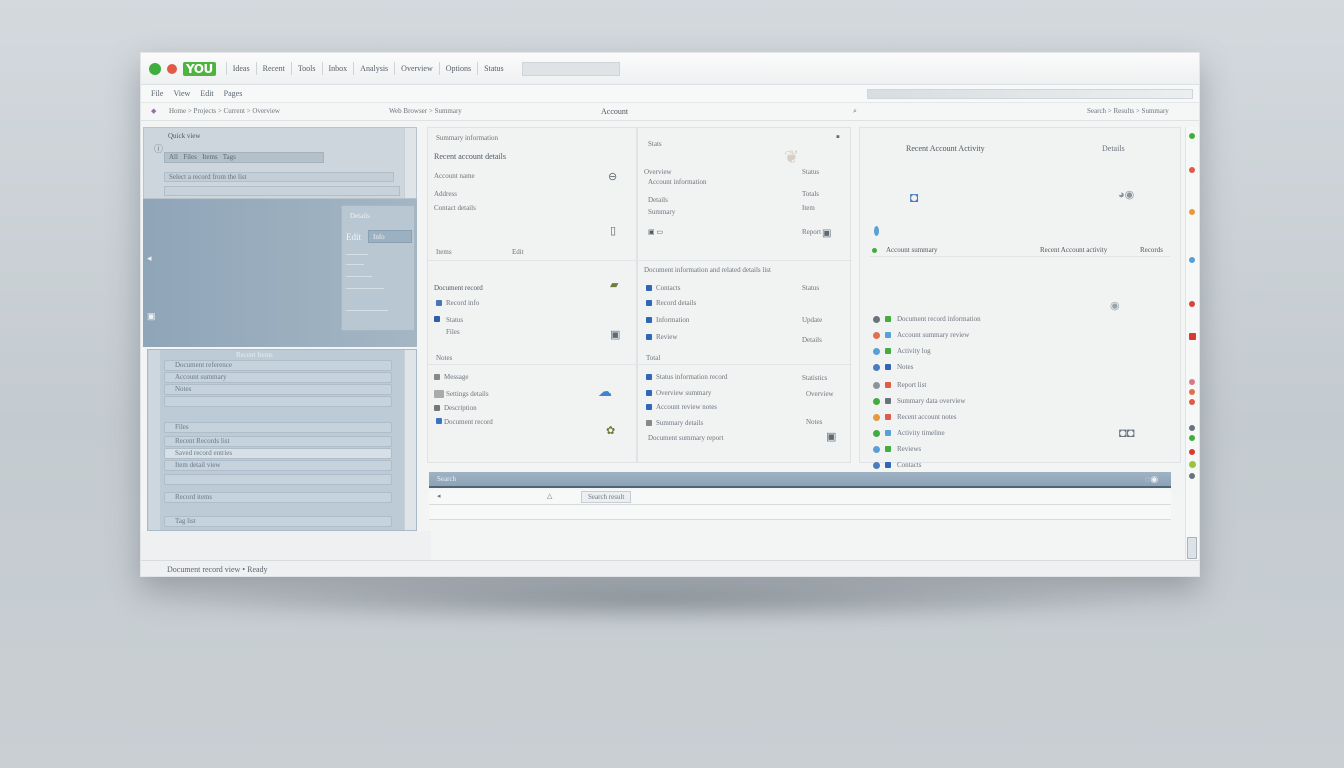 This screenshot has height=768, width=1344. Describe the element at coordinates (1192, 260) in the screenshot. I see `blue-status-icon` at that location.